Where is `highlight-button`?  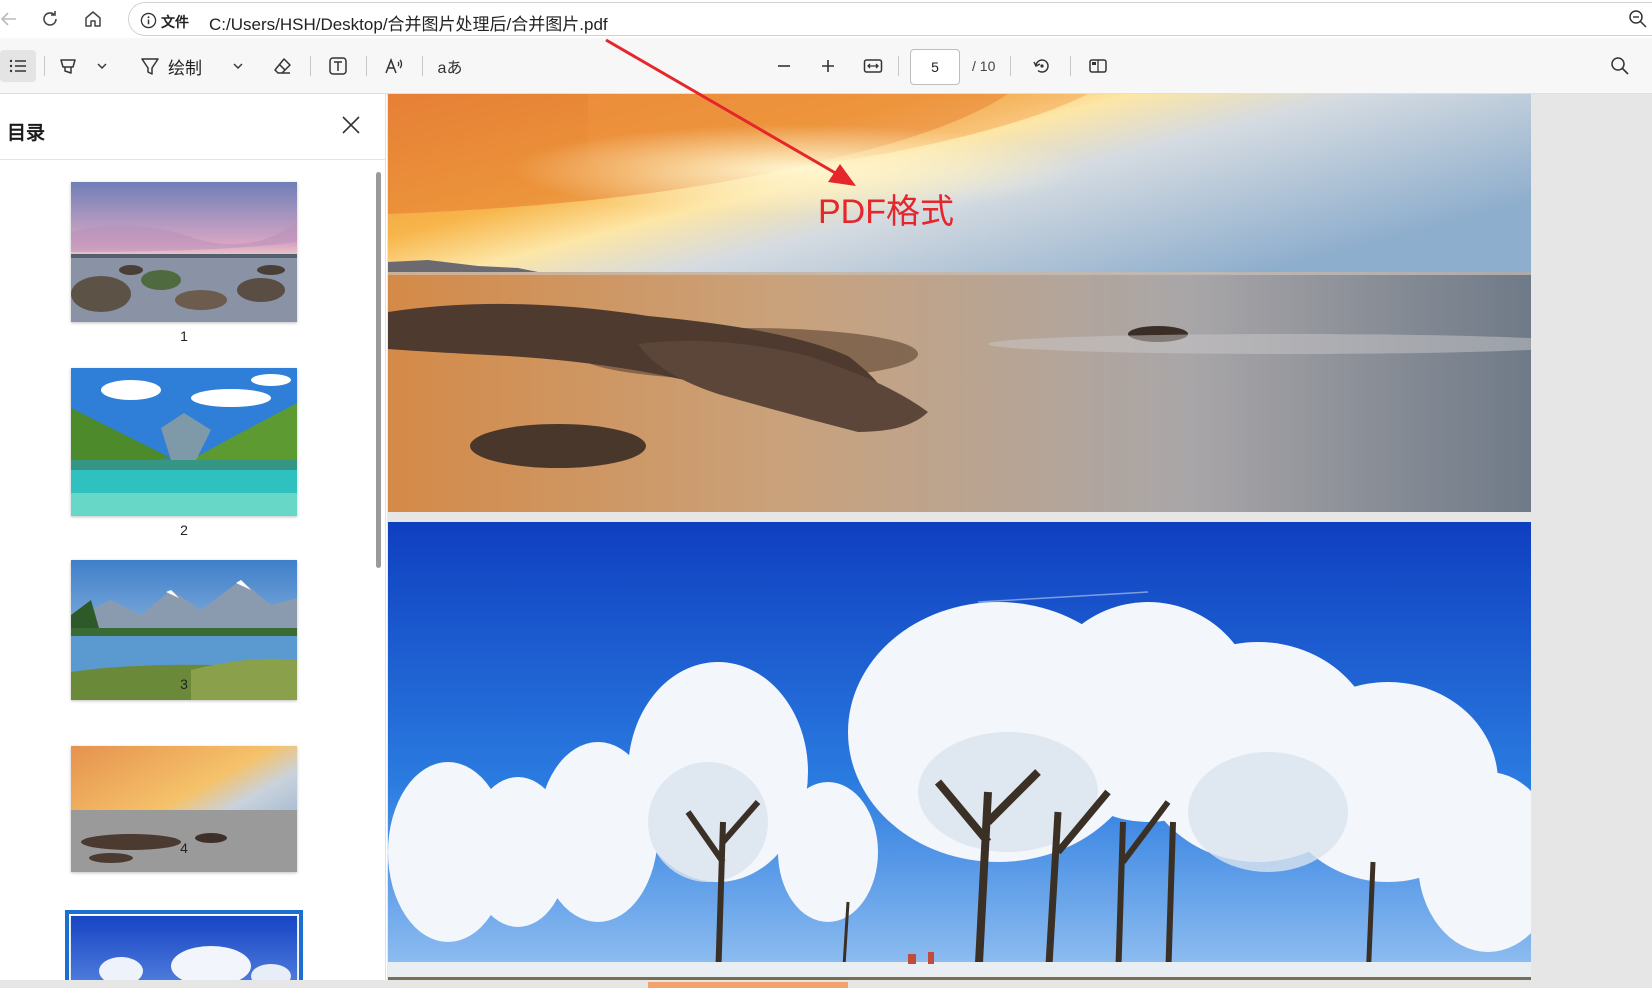
highlight-button is located at coordinates (68, 66).